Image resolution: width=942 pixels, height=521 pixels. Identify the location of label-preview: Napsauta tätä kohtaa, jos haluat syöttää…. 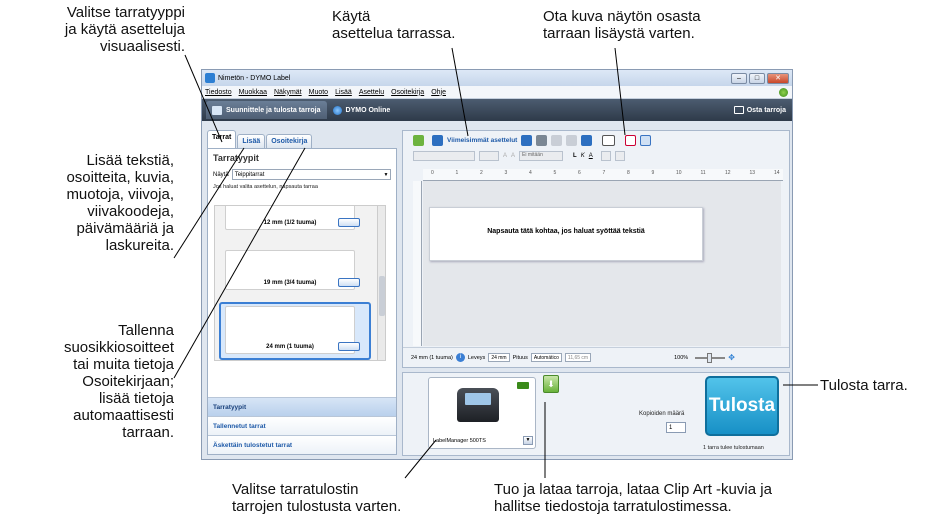
(566, 234).